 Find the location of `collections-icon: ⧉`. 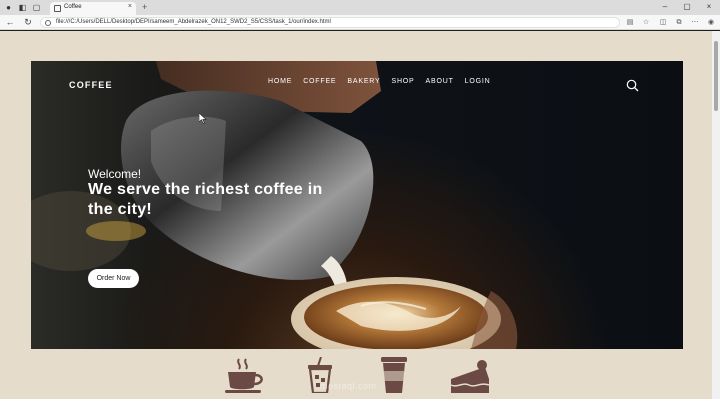

collections-icon: ⧉ is located at coordinates (679, 23).